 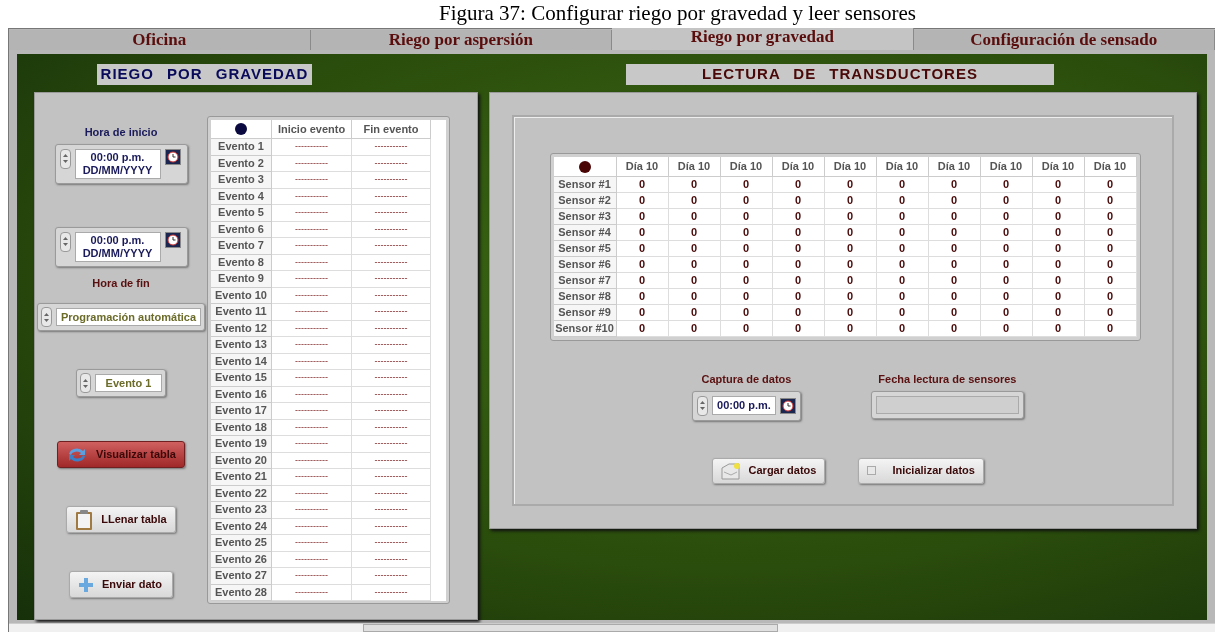 I want to click on row-header: Sensor #3, so click(x=585, y=217).